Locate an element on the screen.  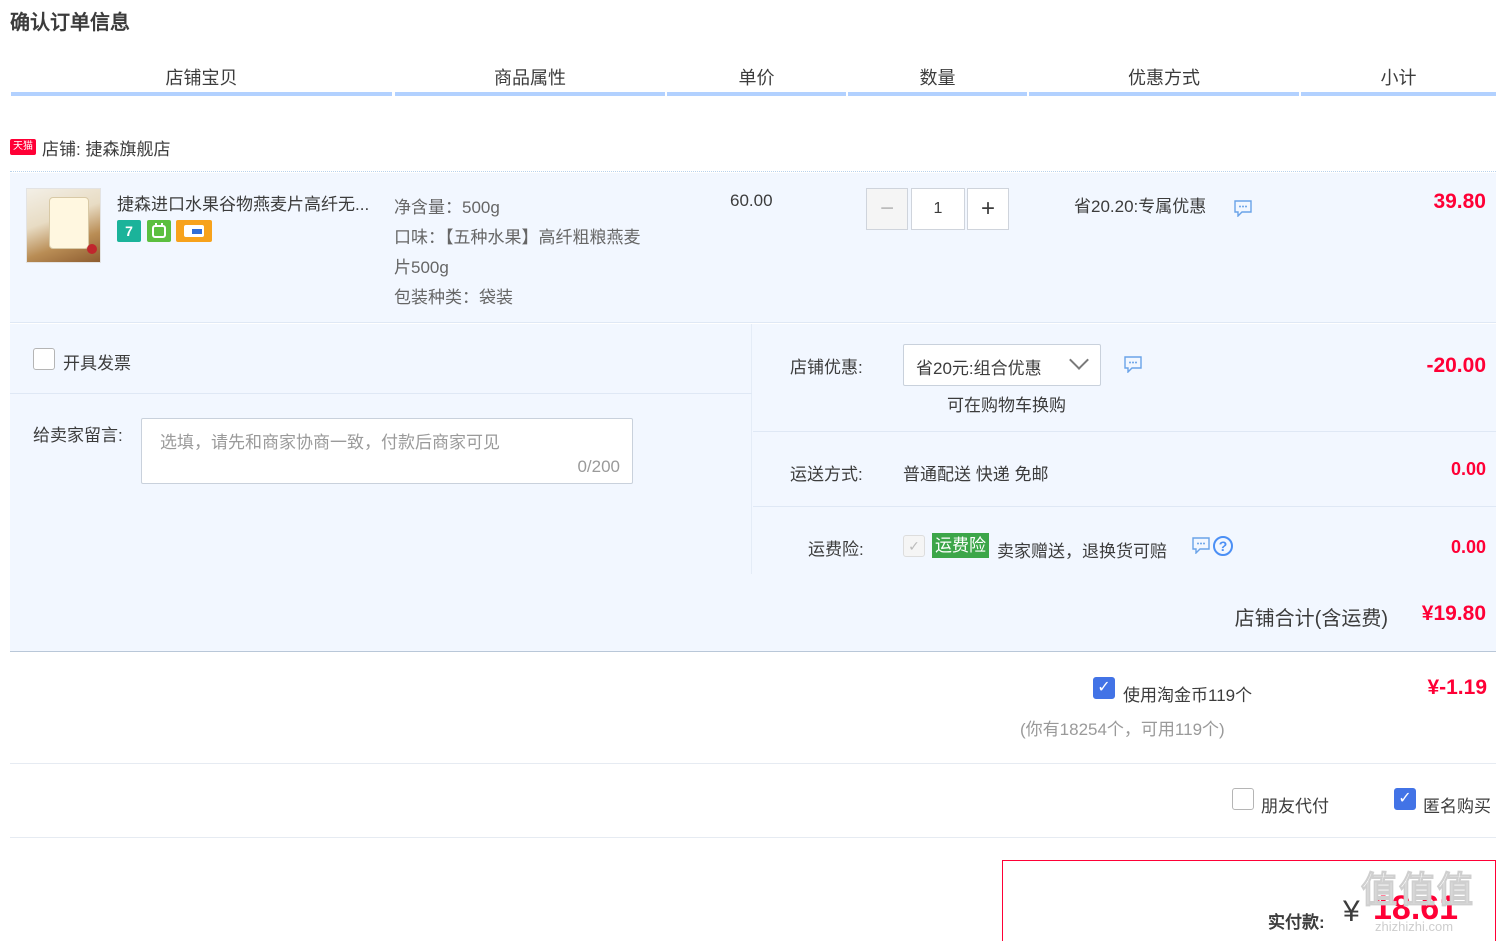
shop-discount-amount: -20.00 is located at coordinates (1456, 365).